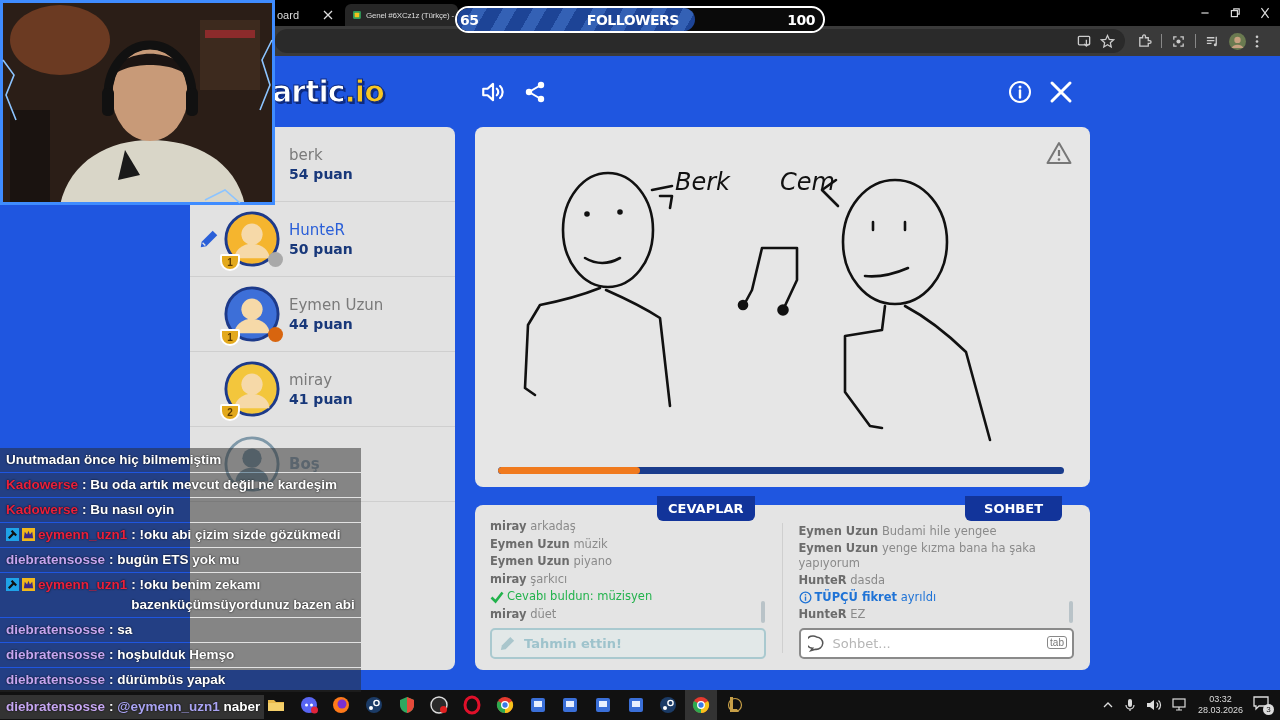 This screenshot has width=1280, height=720. I want to click on player-name: berk, so click(306, 155).